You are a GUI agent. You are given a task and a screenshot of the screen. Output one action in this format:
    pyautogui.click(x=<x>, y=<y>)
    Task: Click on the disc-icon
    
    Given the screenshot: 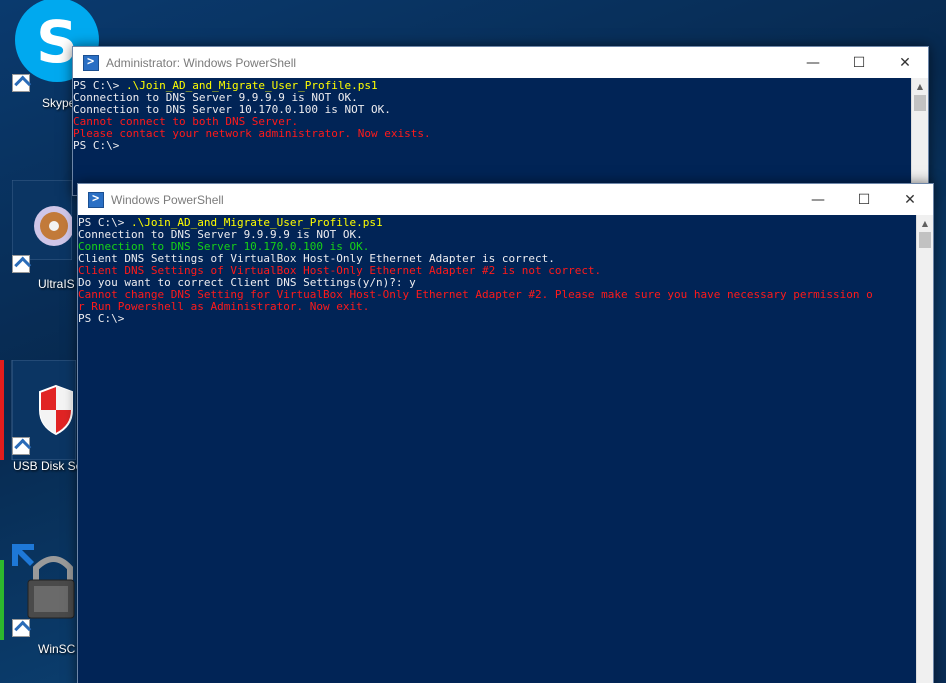 What is the action you would take?
    pyautogui.click(x=42, y=220)
    